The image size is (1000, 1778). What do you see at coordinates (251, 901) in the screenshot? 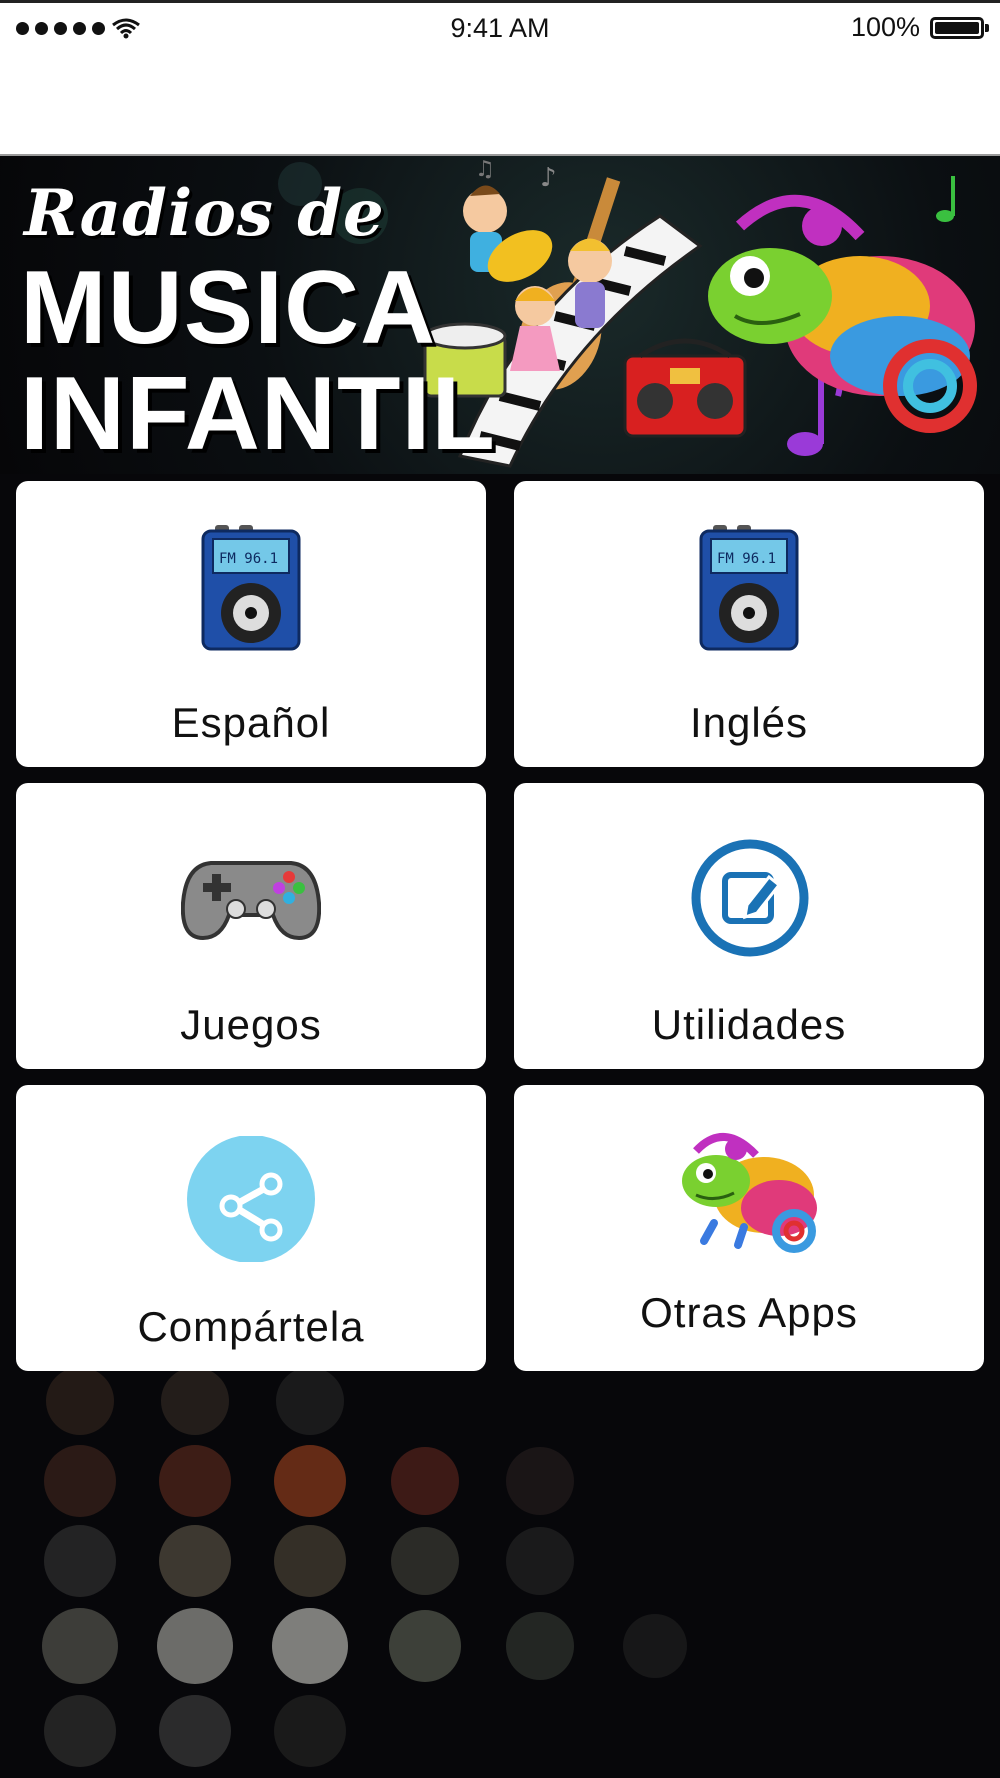
I see `gamepad-icon` at bounding box center [251, 901].